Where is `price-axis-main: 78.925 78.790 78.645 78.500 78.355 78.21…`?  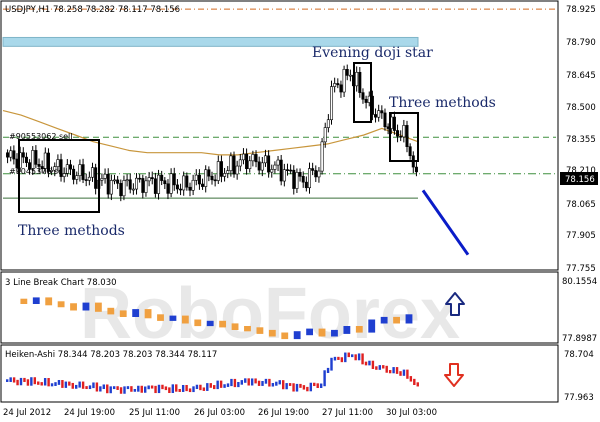
price-axis-main: 78.925 78.790 78.645 78.500 78.355 78.21… is located at coordinates (581, 139).